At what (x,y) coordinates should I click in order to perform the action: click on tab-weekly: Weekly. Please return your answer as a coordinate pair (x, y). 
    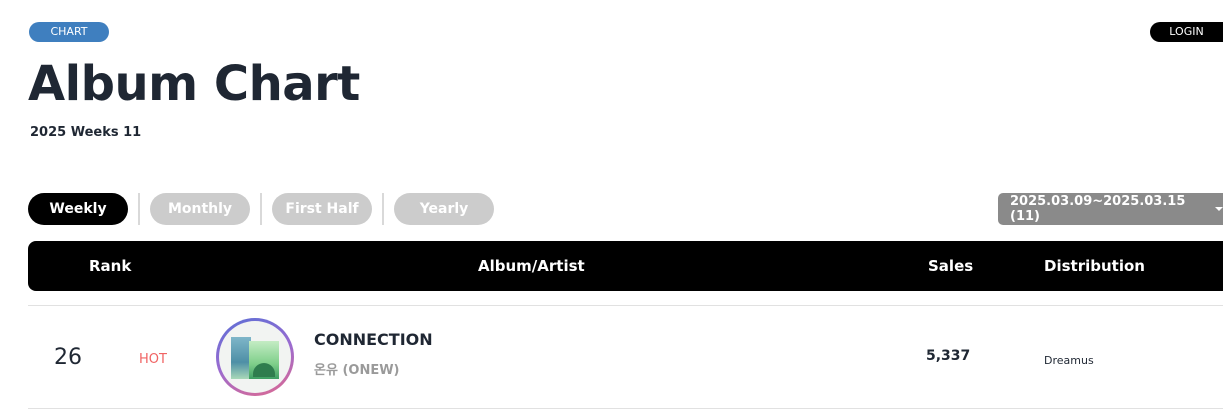
    Looking at the image, I should click on (78, 209).